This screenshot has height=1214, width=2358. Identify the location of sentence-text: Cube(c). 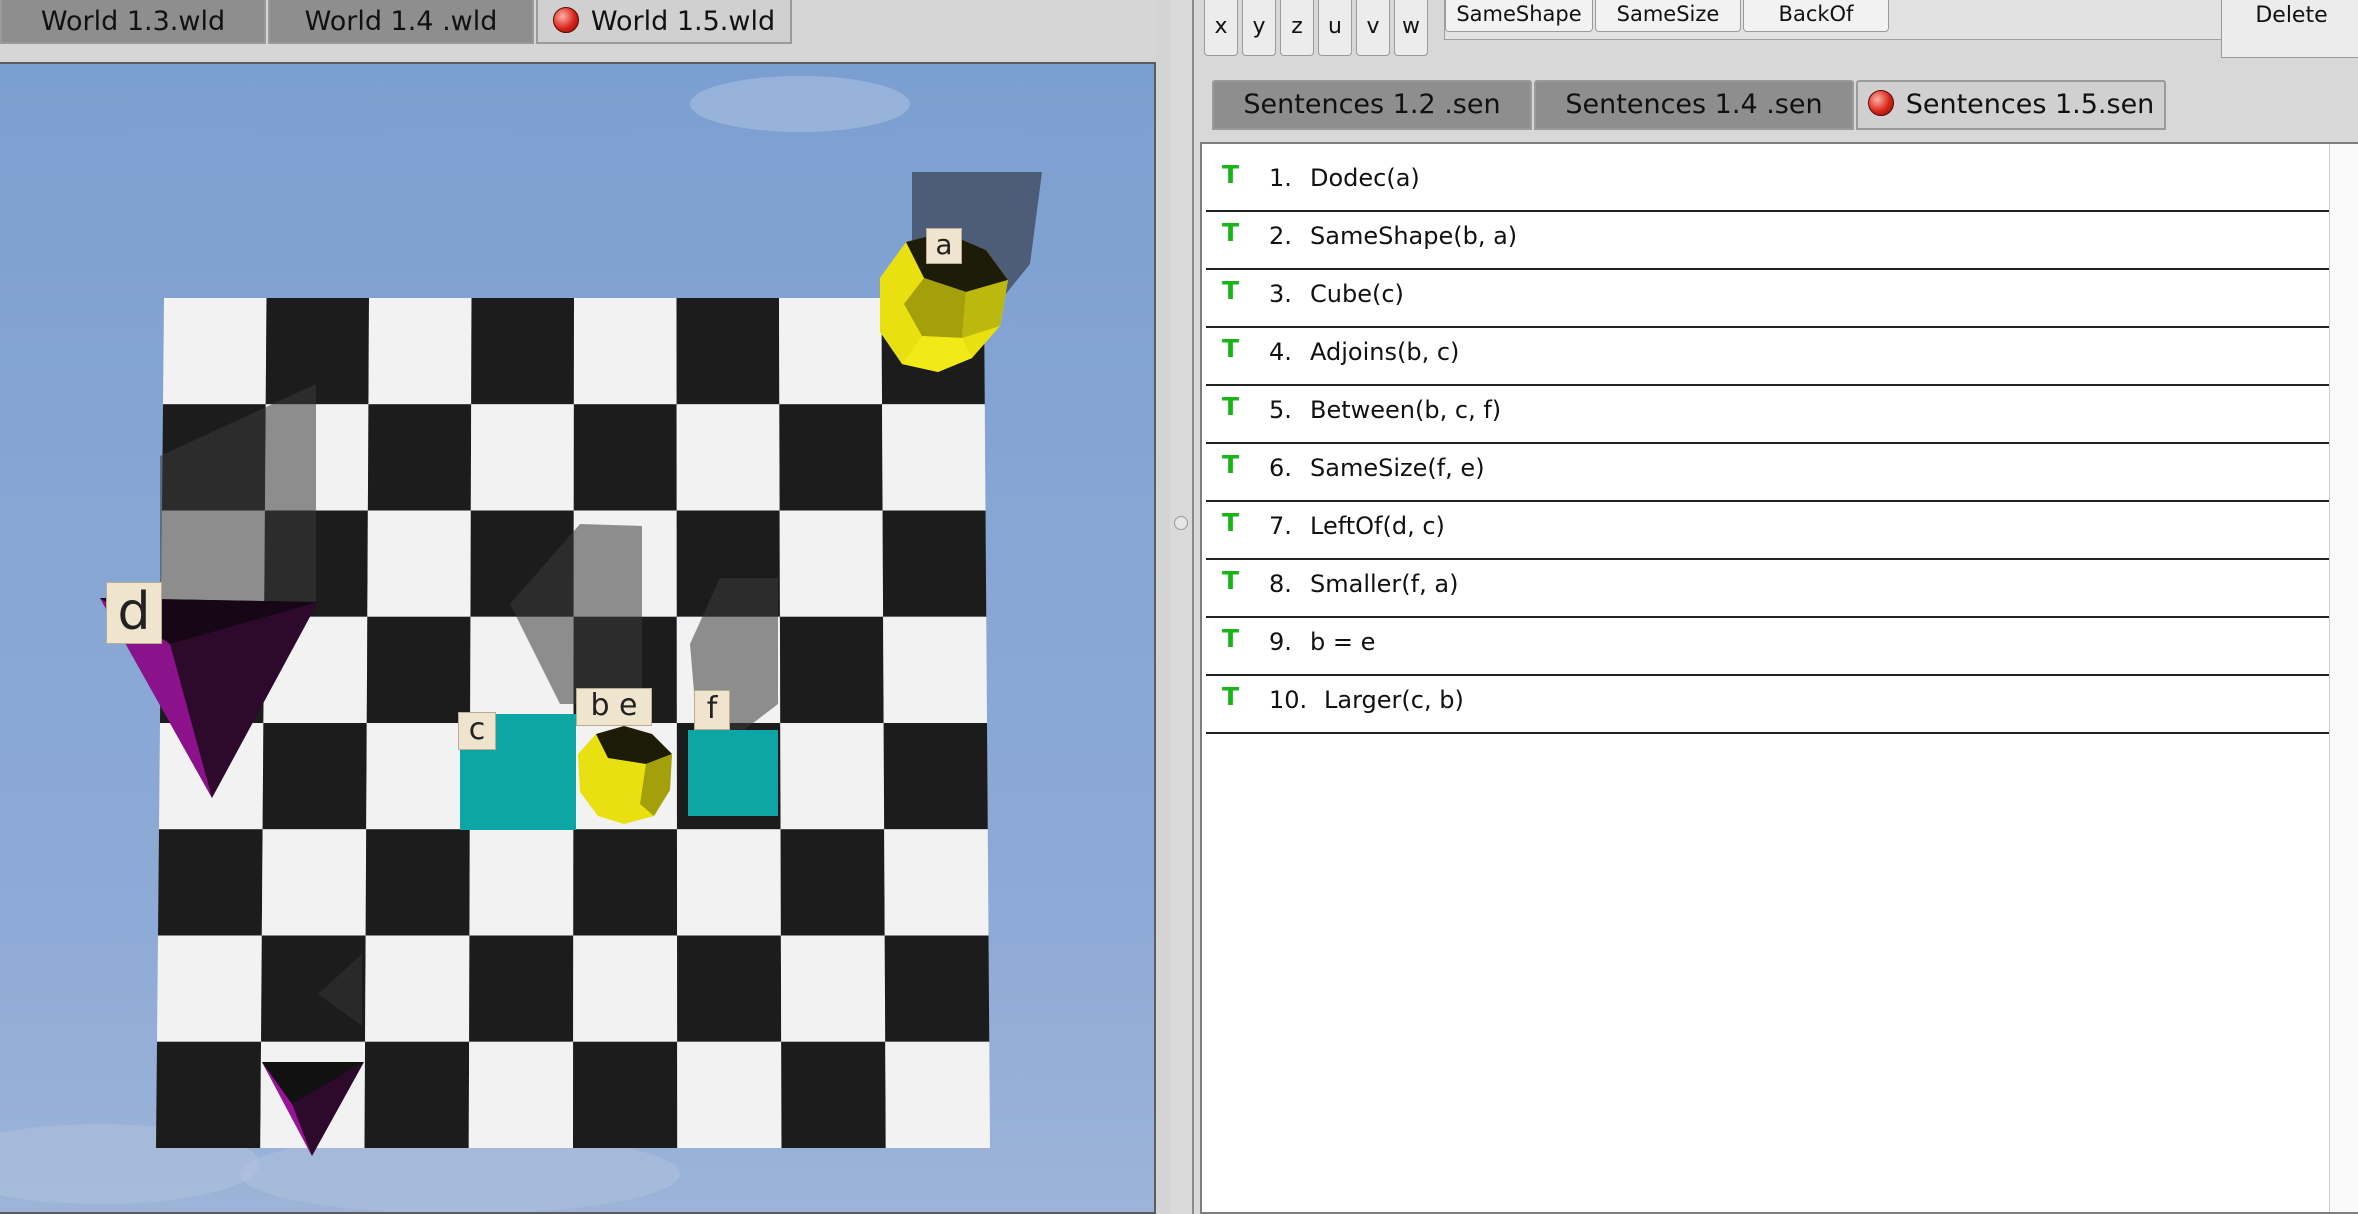
(1357, 294).